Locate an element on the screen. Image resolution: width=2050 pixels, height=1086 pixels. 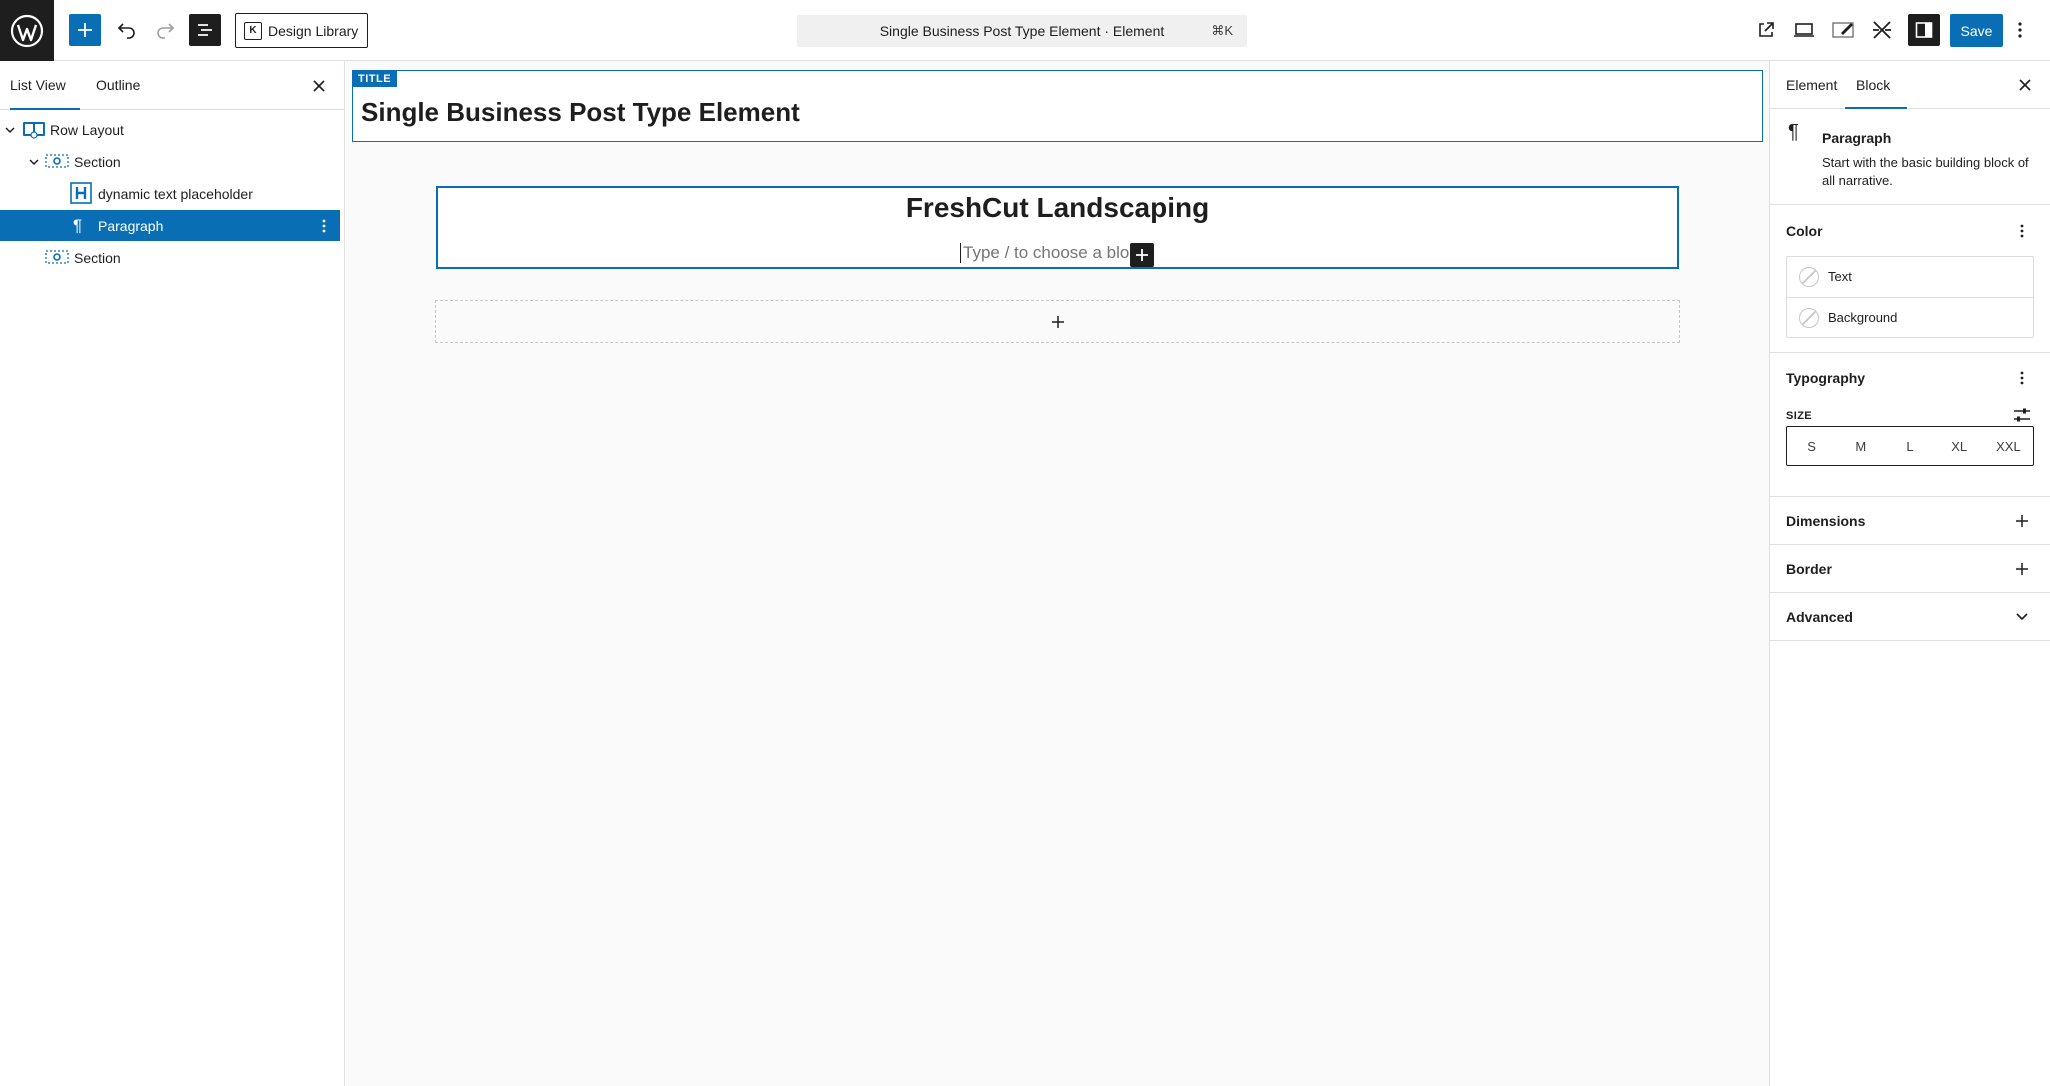
list-item-dynamic-text: dynamic text placeholder is located at coordinates (170, 193).